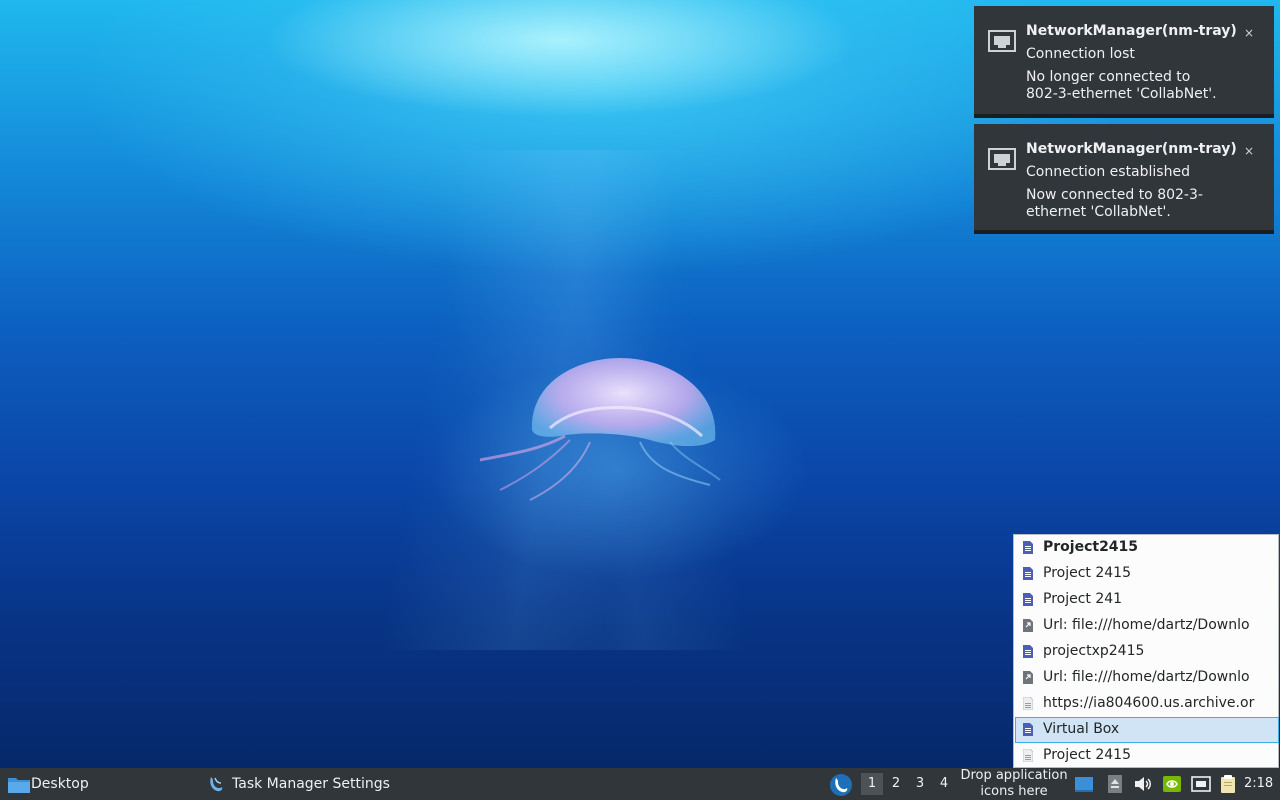 The height and width of the screenshot is (800, 1280). Describe the element at coordinates (1258, 784) in the screenshot. I see `clock: 2:18` at that location.